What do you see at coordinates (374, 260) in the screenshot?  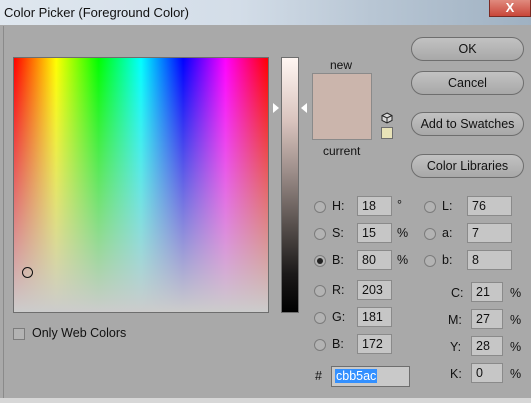 I see `b-input: 80` at bounding box center [374, 260].